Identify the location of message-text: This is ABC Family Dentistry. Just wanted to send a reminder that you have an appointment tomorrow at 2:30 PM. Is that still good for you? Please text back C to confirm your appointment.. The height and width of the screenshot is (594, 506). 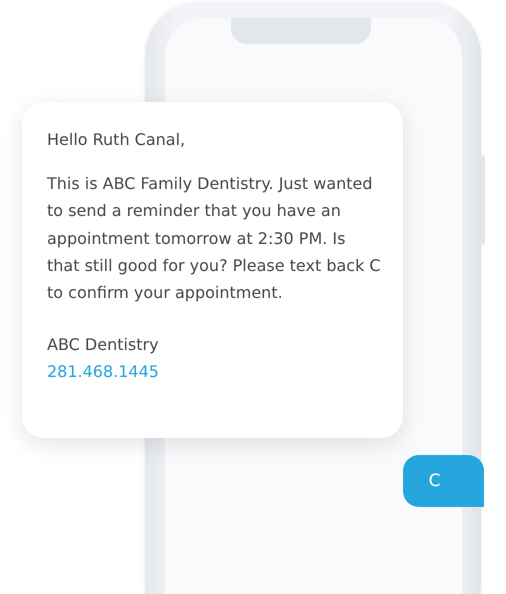
(214, 238).